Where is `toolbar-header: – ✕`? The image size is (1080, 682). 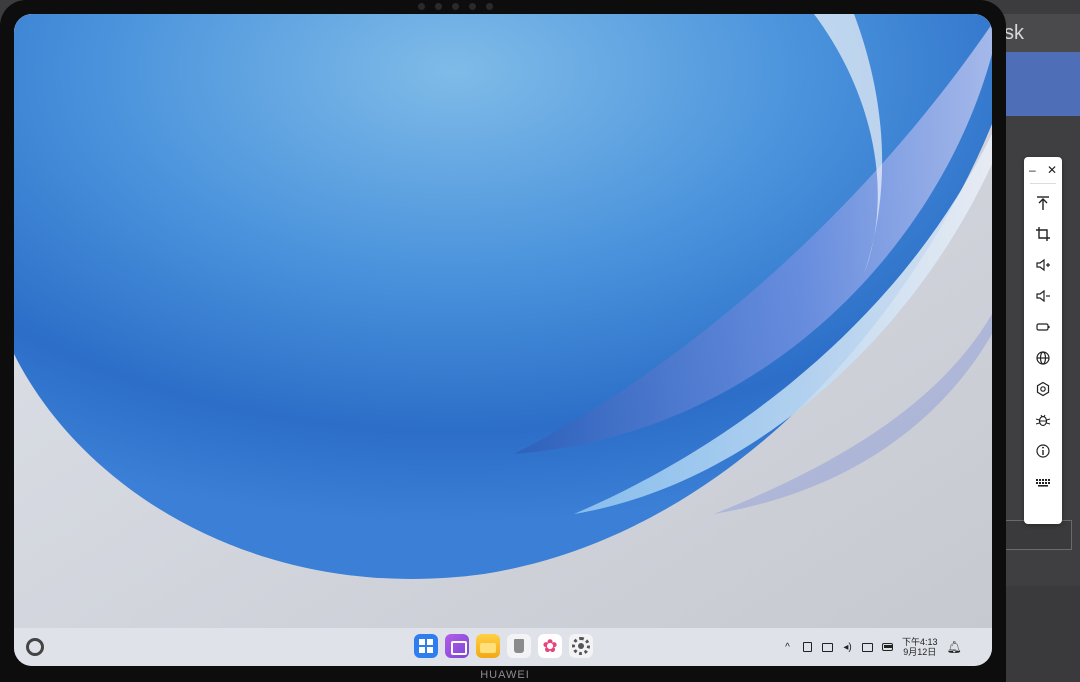
toolbar-header: – ✕ is located at coordinates (1043, 170).